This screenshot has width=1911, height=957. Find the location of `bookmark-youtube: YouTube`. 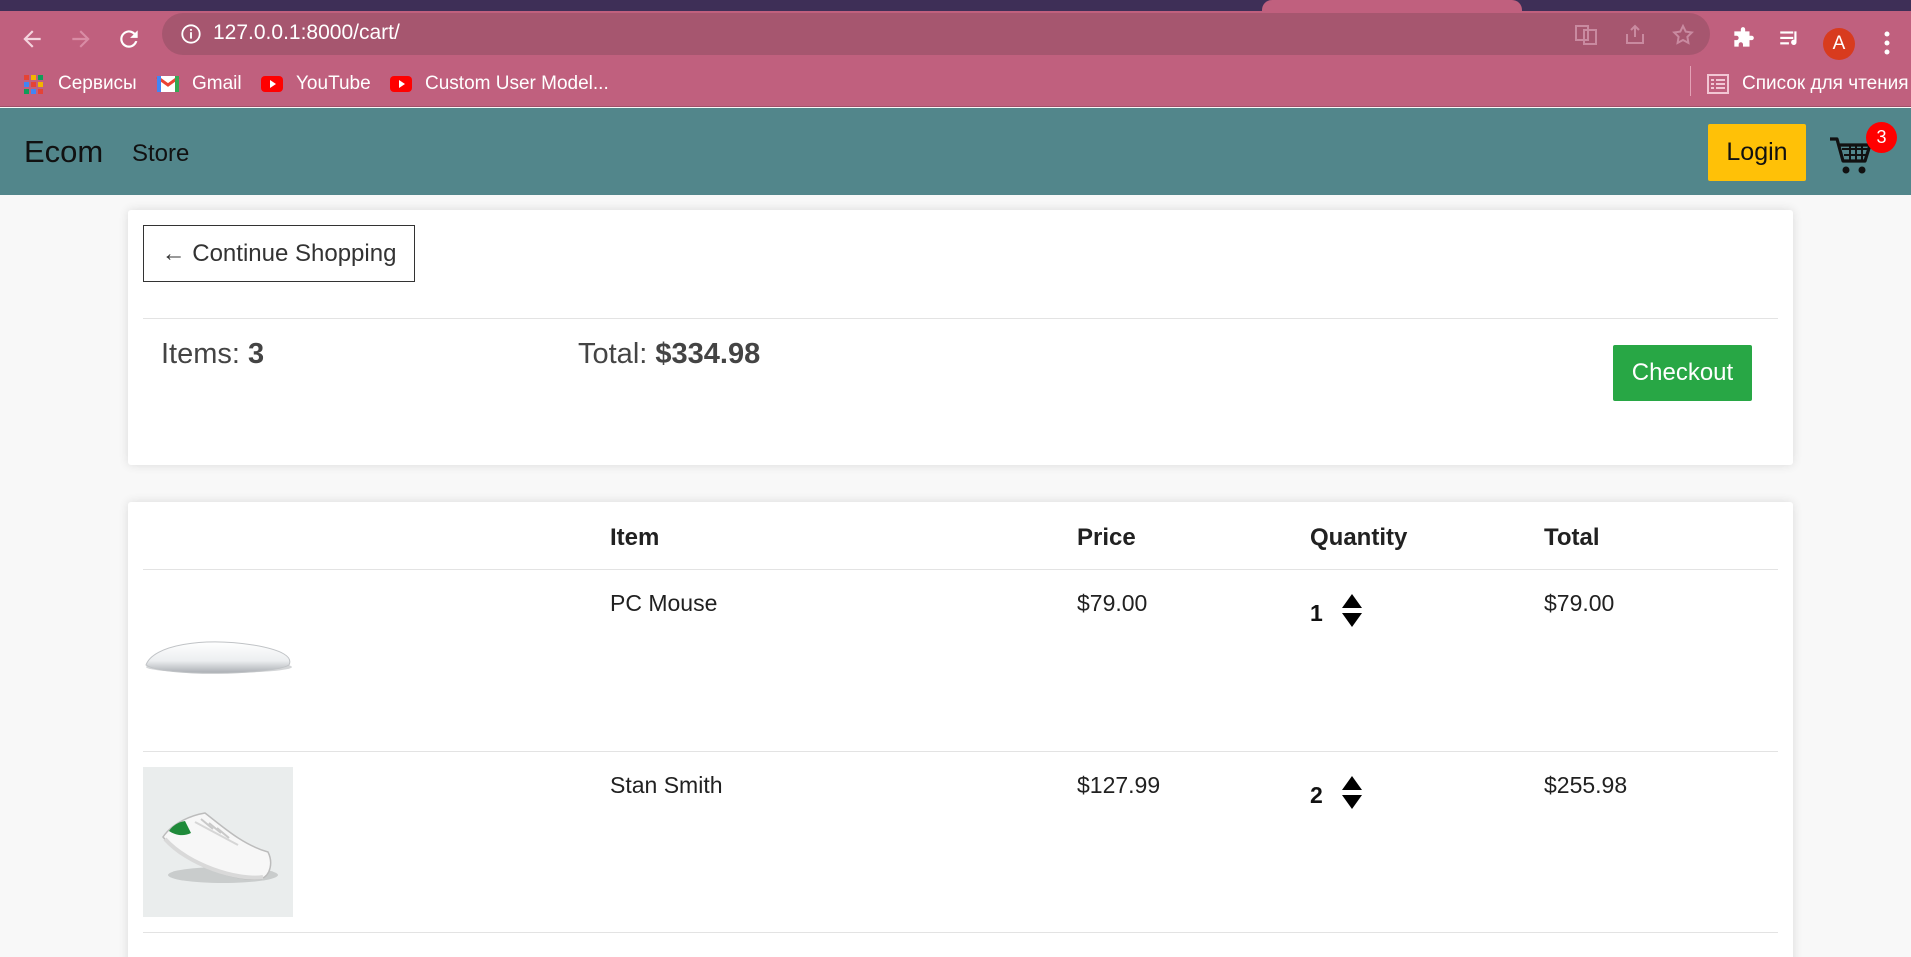

bookmark-youtube: YouTube is located at coordinates (315, 84).